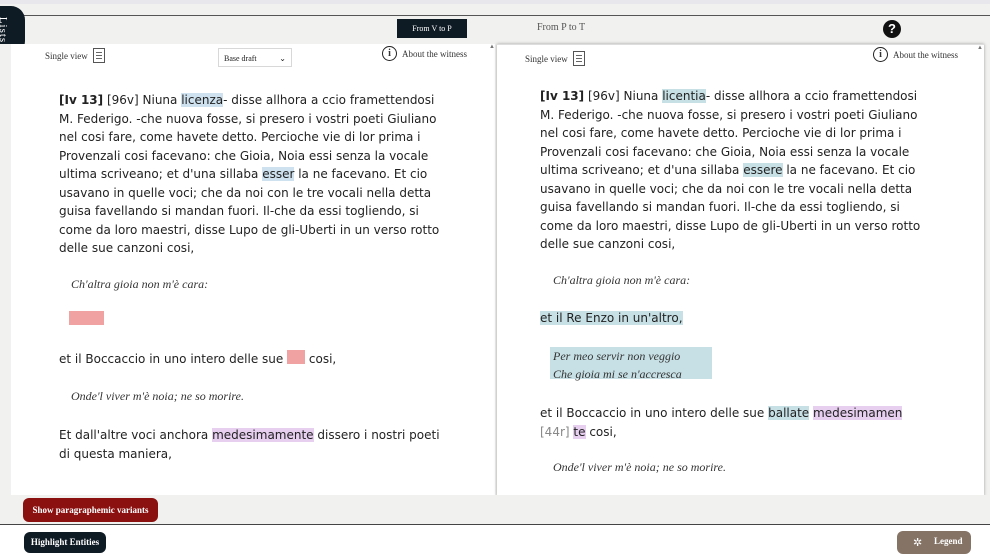 The width and height of the screenshot is (990, 558). What do you see at coordinates (763, 170) in the screenshot?
I see `variant-highlight: essere` at bounding box center [763, 170].